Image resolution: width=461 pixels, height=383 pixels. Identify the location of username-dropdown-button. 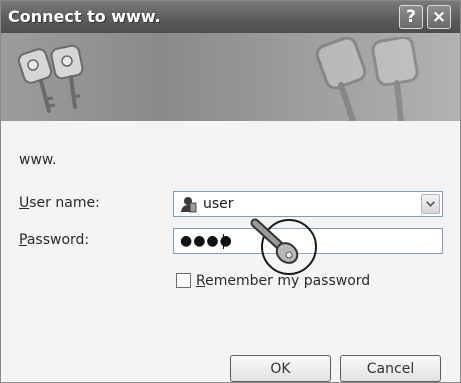
(430, 204).